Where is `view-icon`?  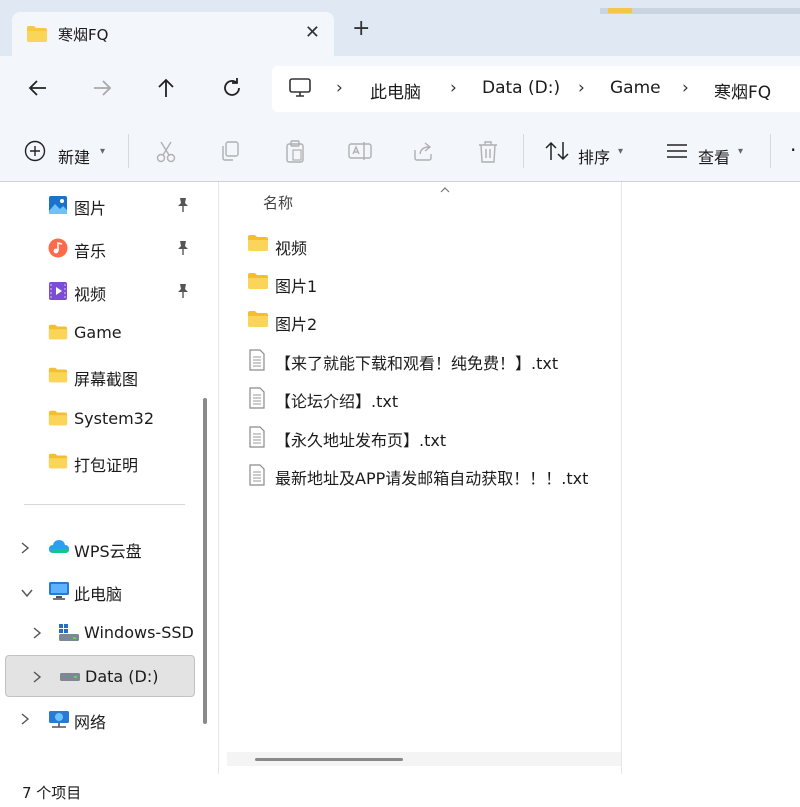
view-icon is located at coordinates (677, 153).